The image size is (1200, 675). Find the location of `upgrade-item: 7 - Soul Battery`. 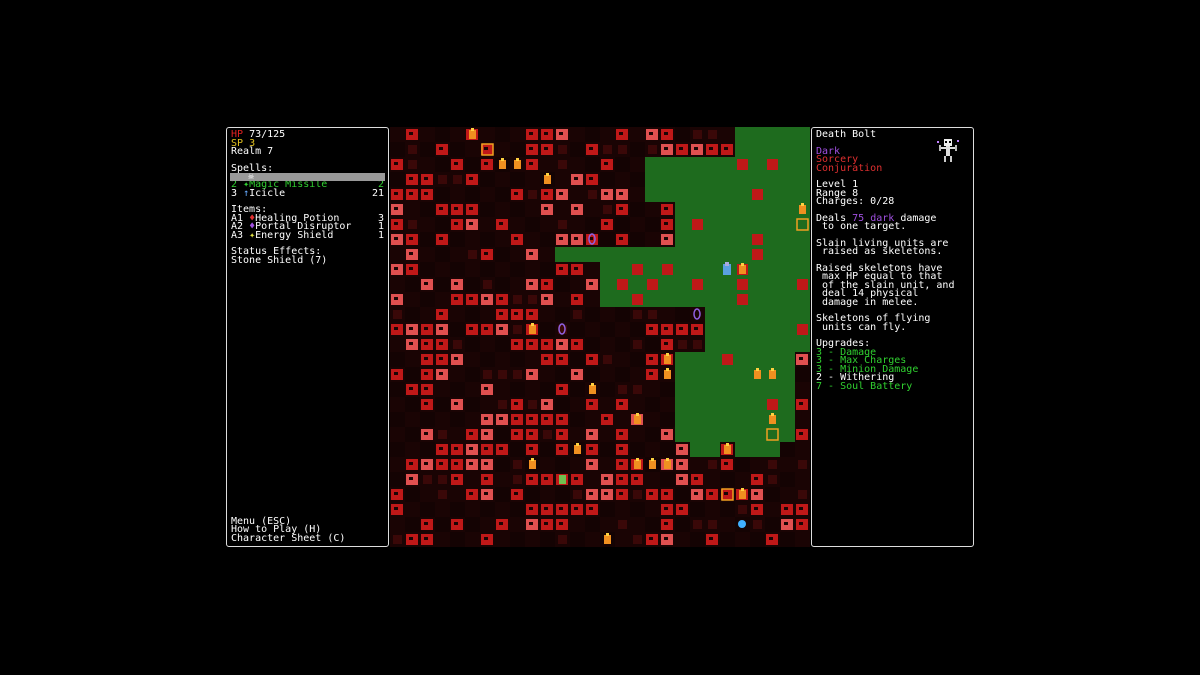

upgrade-item: 7 - Soul Battery is located at coordinates (892, 386).